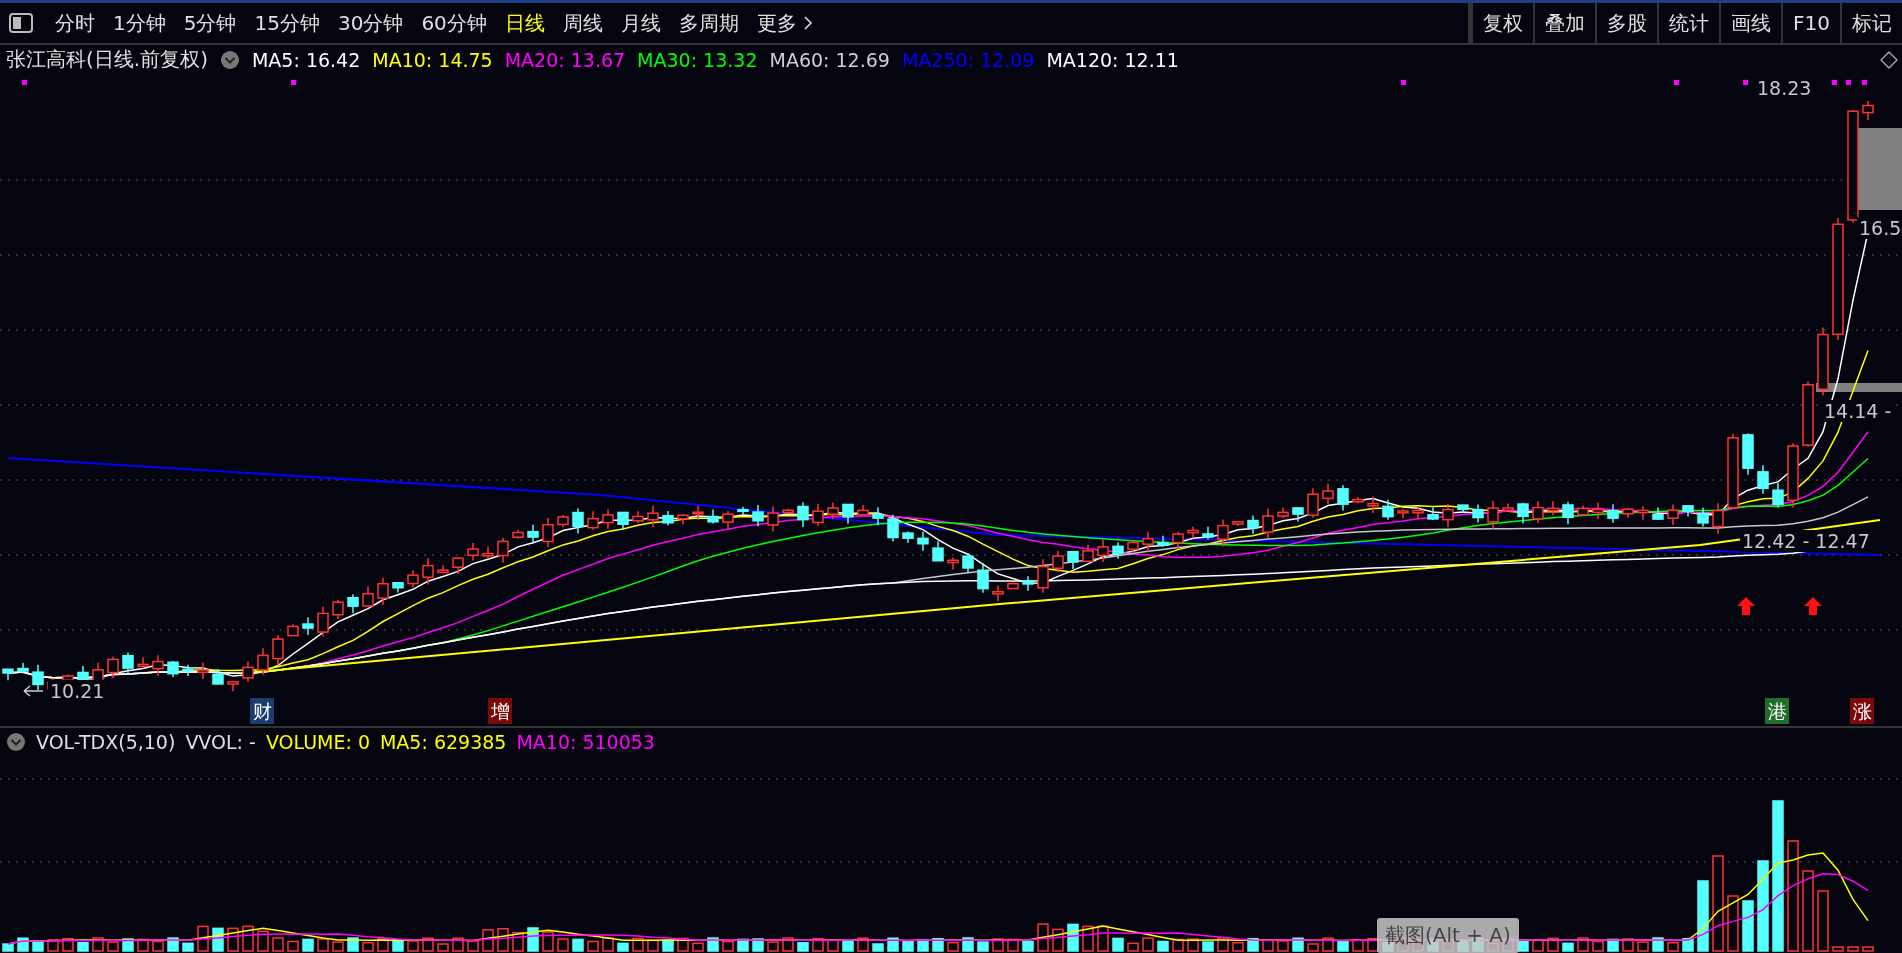 The image size is (1902, 953). What do you see at coordinates (565, 59) in the screenshot?
I see `ma-indicator: MA20: 13.67` at bounding box center [565, 59].